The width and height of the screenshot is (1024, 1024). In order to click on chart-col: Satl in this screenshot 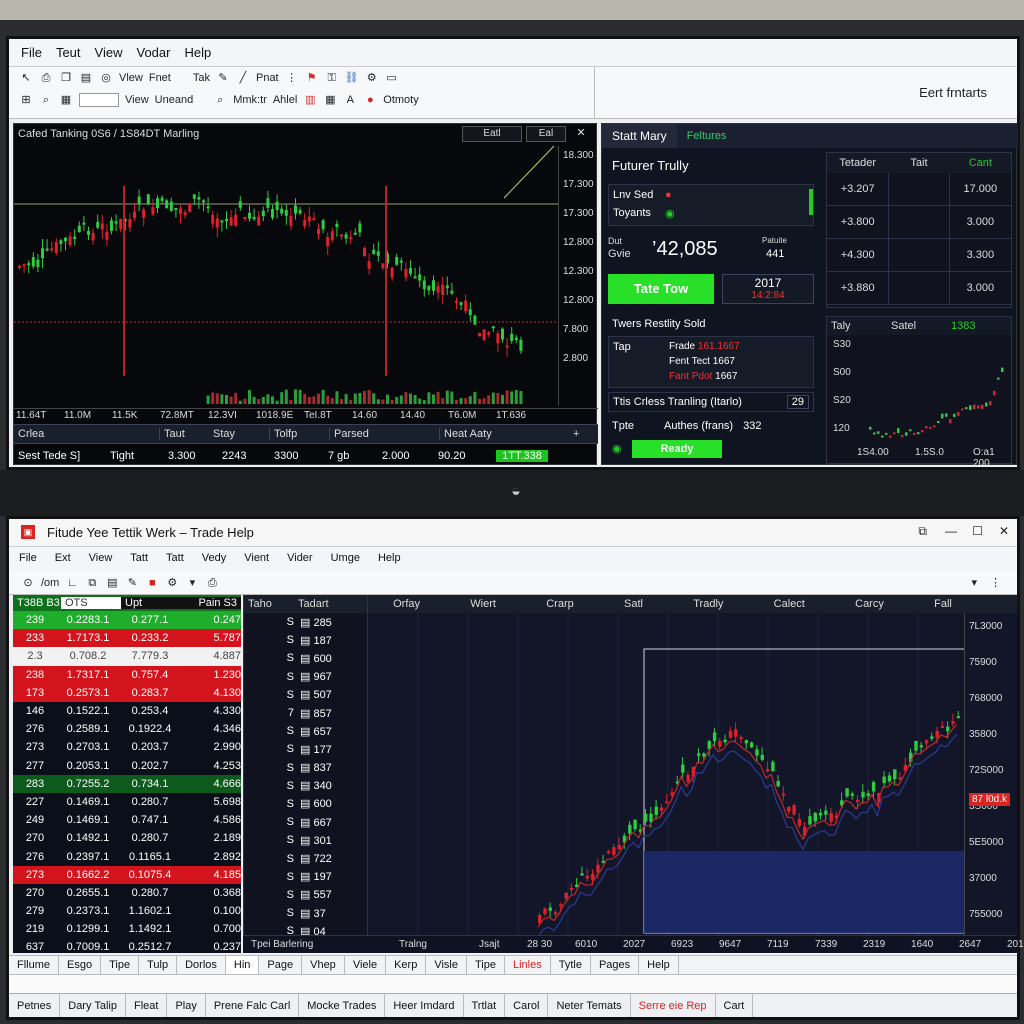, I will do `click(633, 604)`.